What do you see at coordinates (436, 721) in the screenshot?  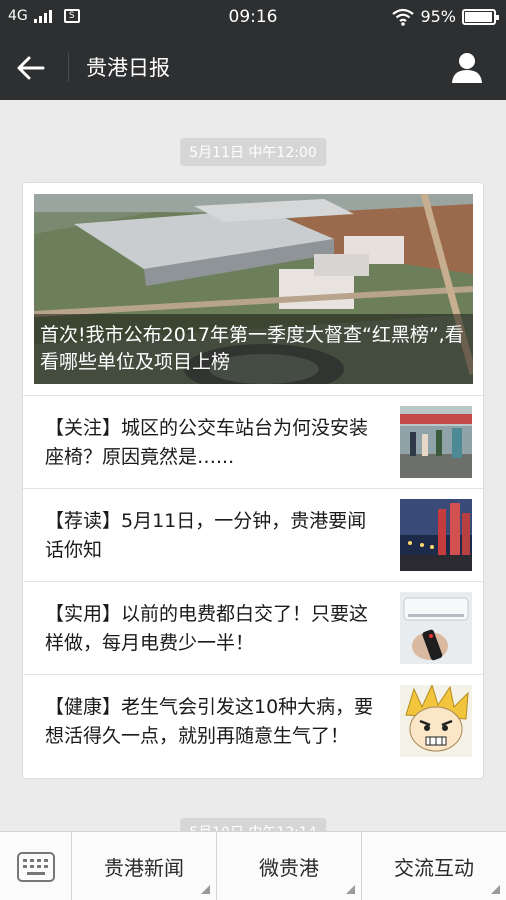 I see `angry-cartoon-photo` at bounding box center [436, 721].